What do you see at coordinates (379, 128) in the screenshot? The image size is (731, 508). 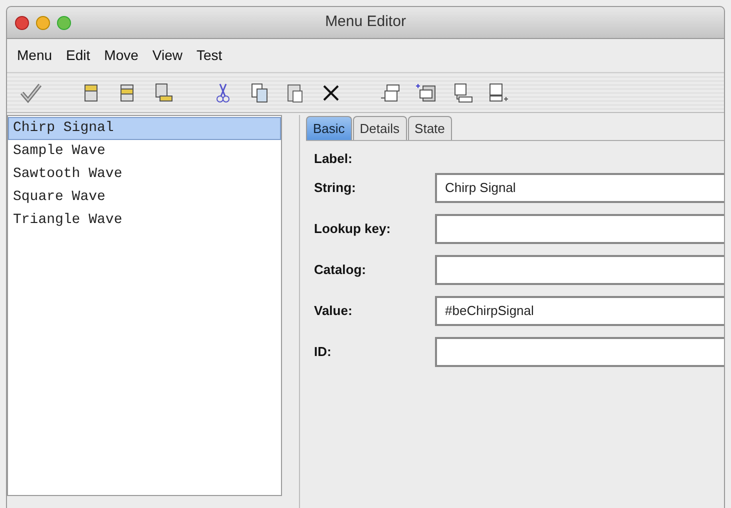 I see `tab: Details` at bounding box center [379, 128].